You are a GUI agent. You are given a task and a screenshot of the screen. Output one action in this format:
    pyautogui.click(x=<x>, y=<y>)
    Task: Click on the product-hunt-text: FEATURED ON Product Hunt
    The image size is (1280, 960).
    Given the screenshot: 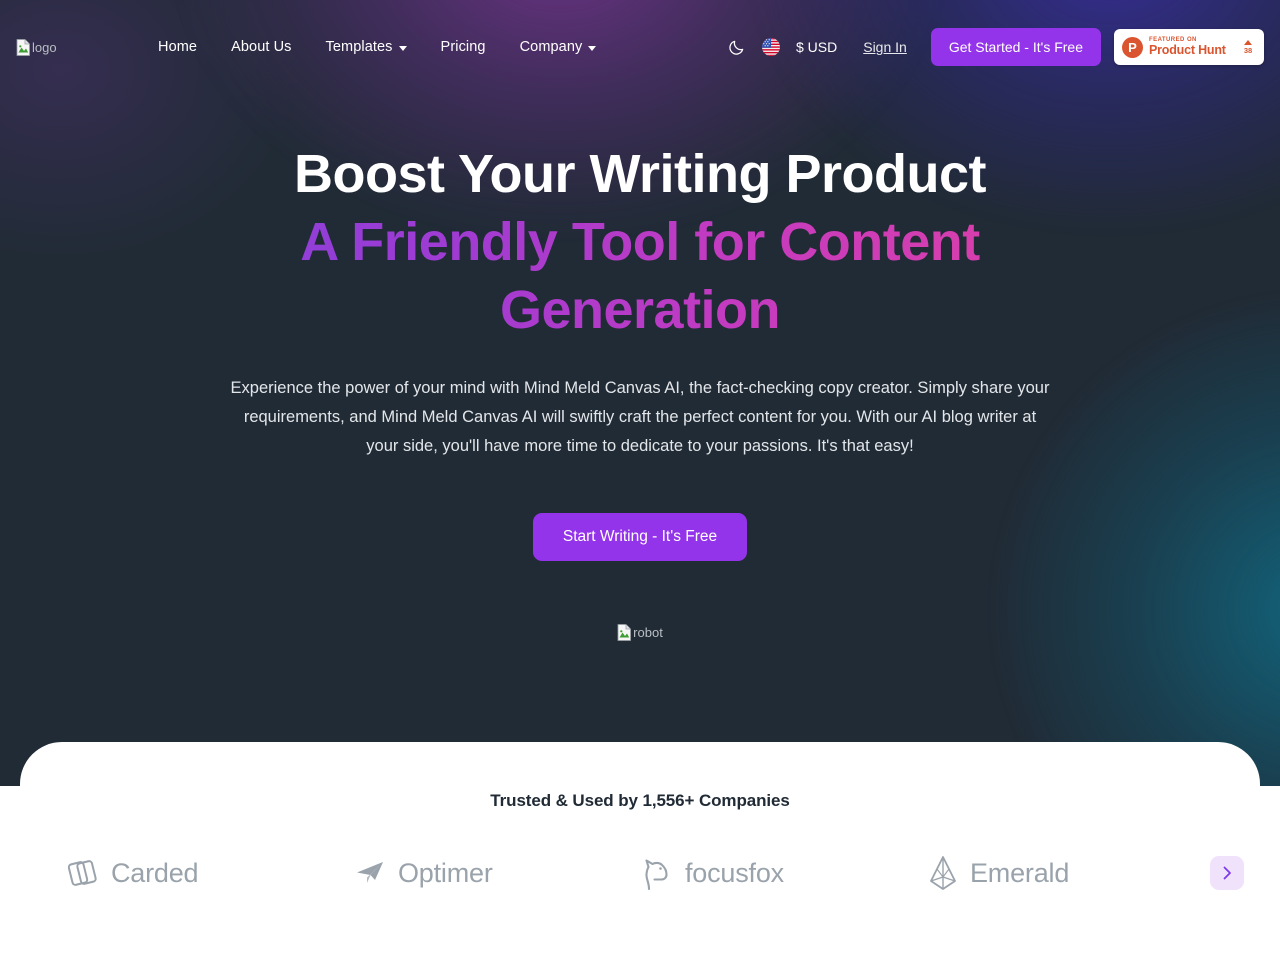 What is the action you would take?
    pyautogui.click(x=1191, y=47)
    